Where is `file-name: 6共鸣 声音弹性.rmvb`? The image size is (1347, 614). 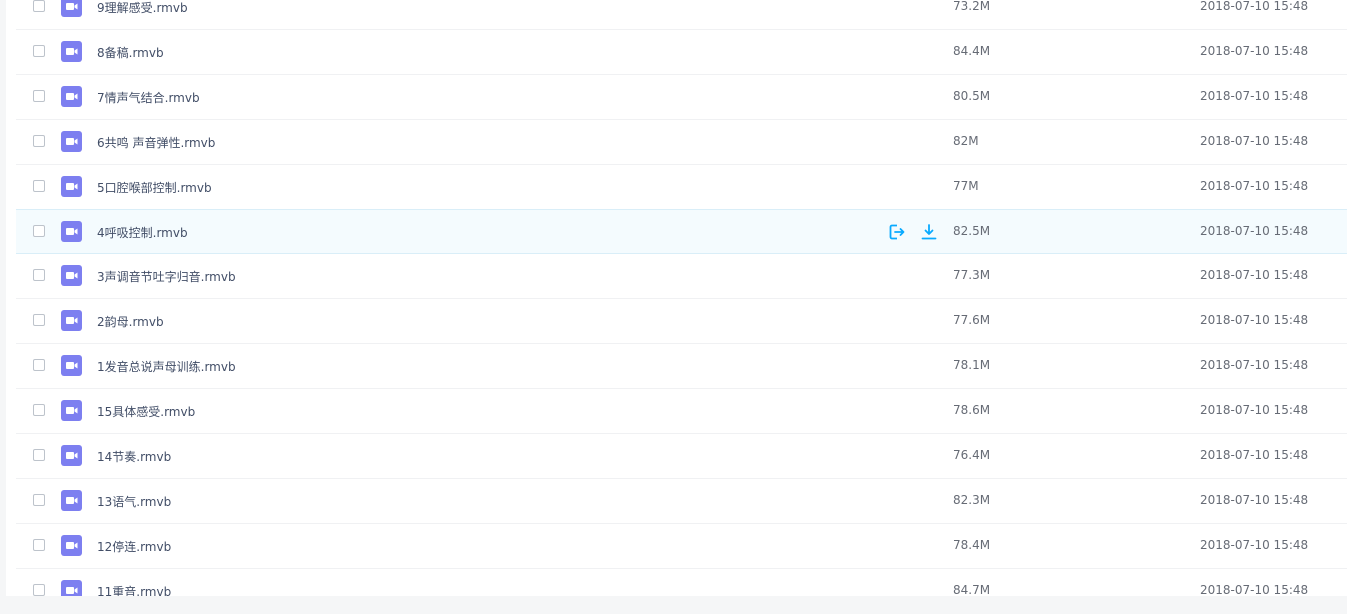 file-name: 6共鸣 声音弹性.rmvb is located at coordinates (156, 142).